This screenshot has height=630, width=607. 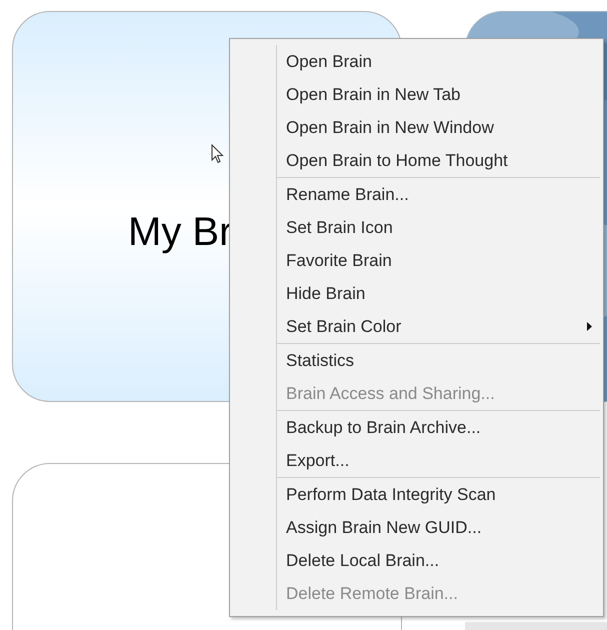 What do you see at coordinates (589, 326) in the screenshot?
I see `submenu-arrow-icon` at bounding box center [589, 326].